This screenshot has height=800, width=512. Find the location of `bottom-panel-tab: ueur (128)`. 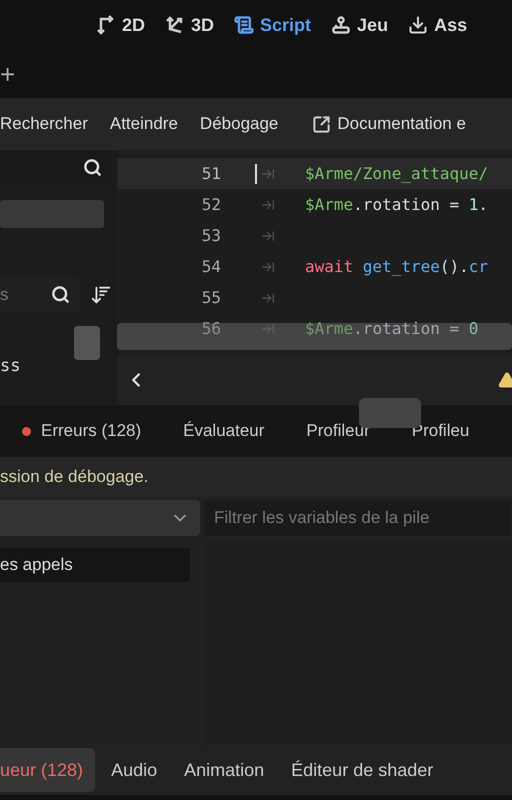

bottom-panel-tab: ueur (128) is located at coordinates (48, 770).